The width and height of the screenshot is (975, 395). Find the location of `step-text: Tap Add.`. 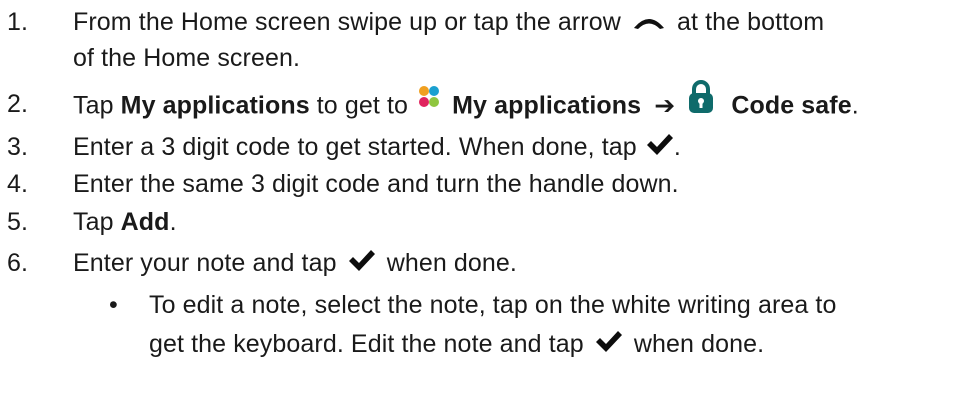

step-text: Tap Add. is located at coordinates (125, 222).